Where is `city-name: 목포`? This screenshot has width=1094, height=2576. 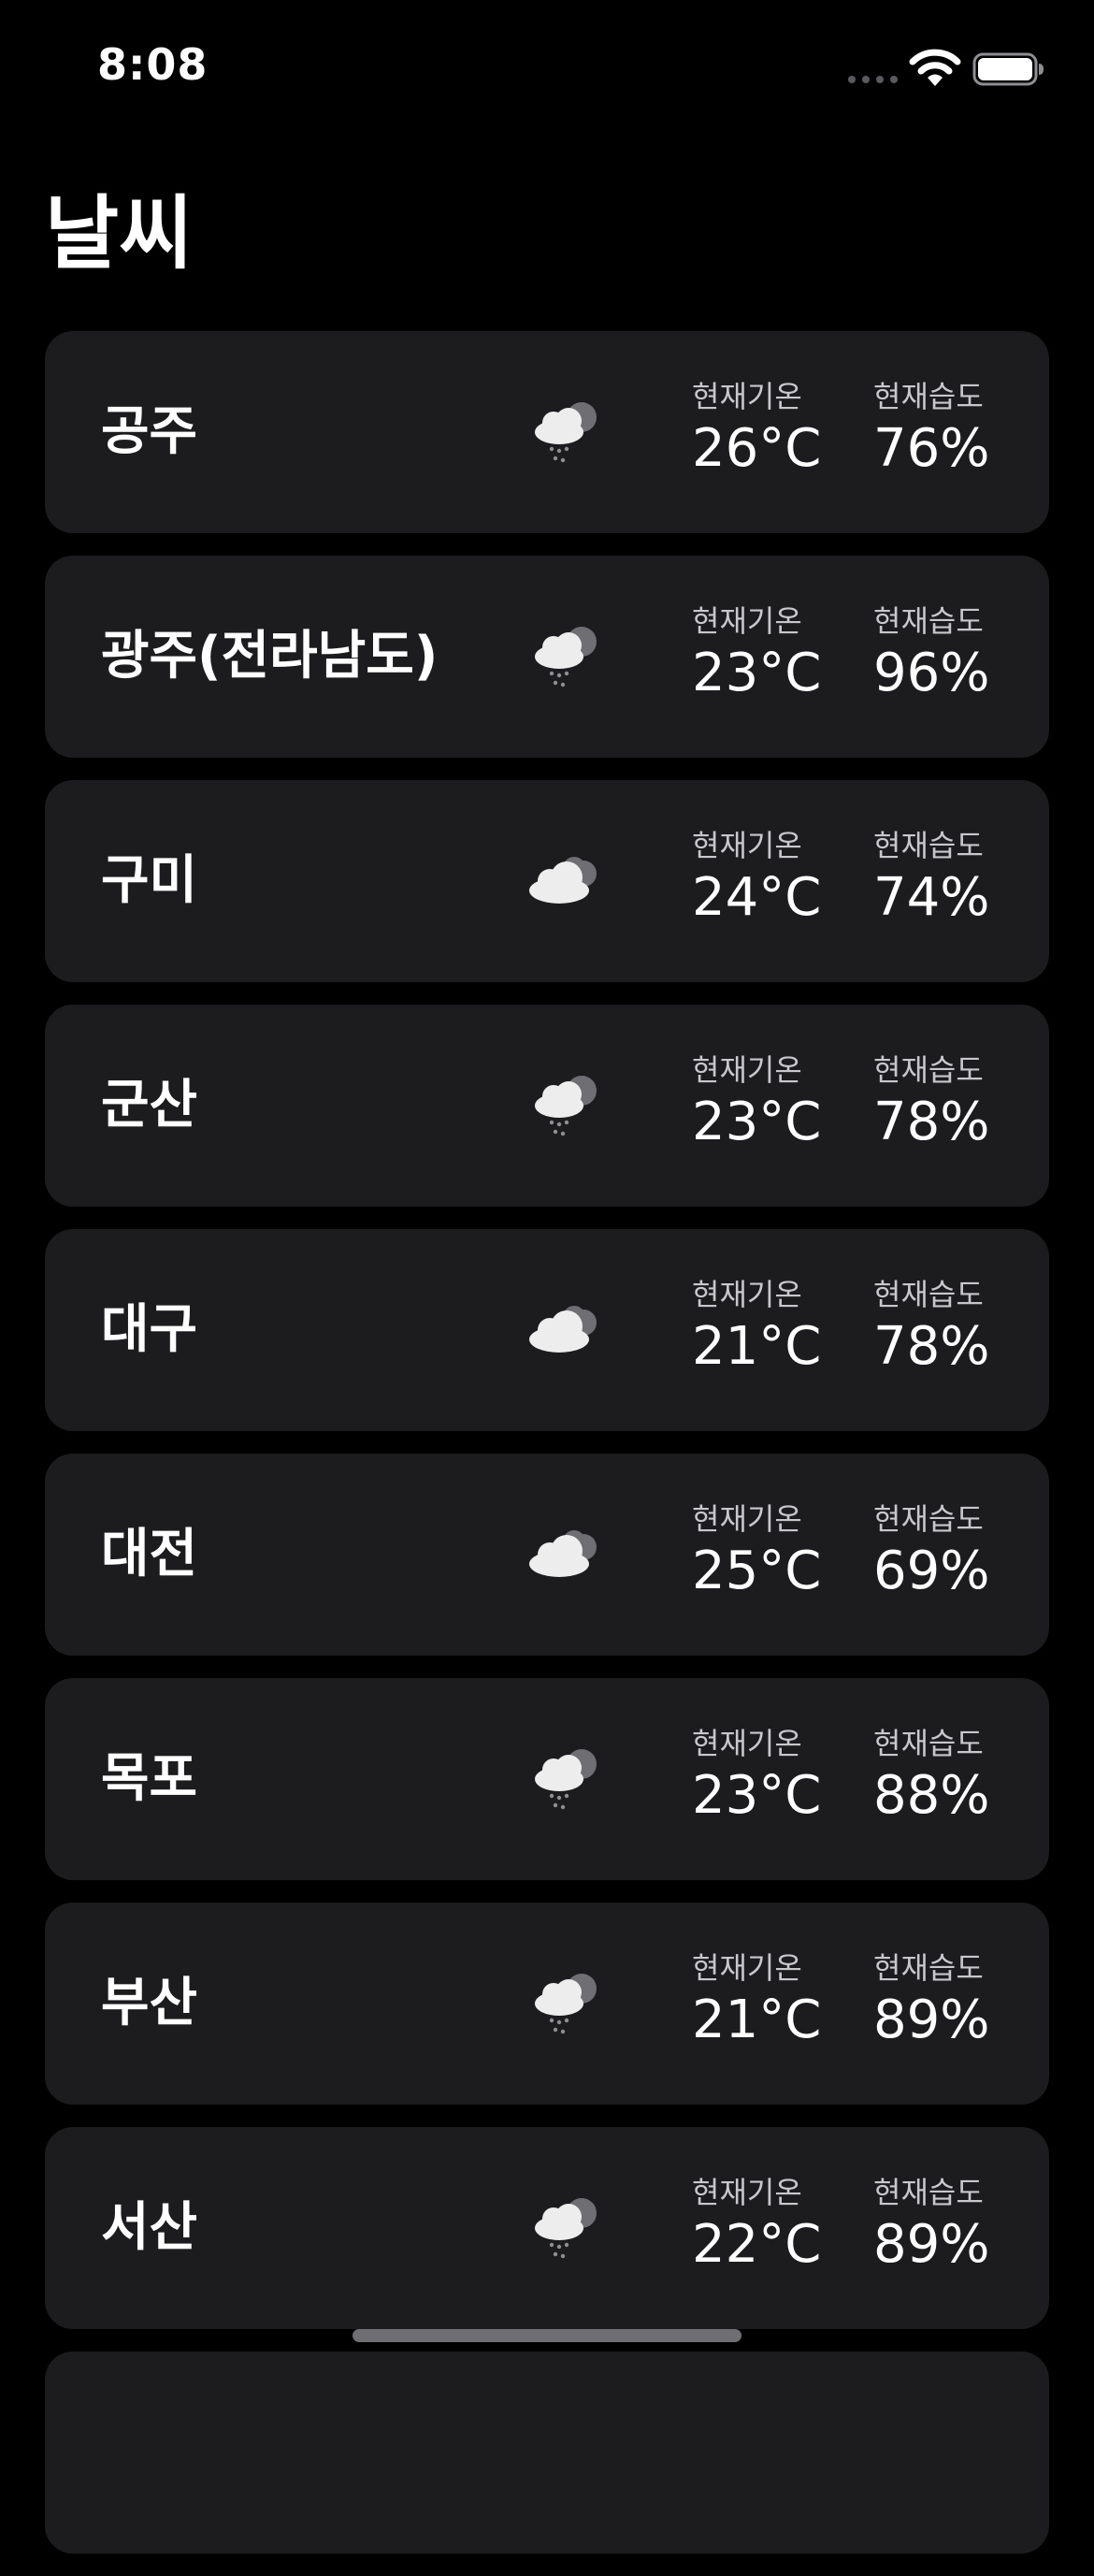 city-name: 목포 is located at coordinates (149, 1778).